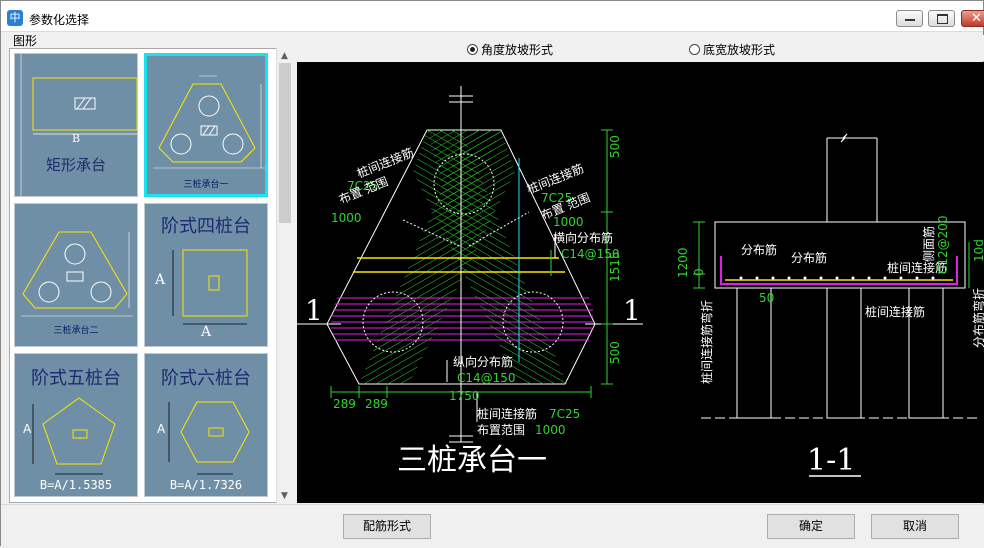 The width and height of the screenshot is (984, 548). I want to click on scroll-thumb, so click(285, 143).